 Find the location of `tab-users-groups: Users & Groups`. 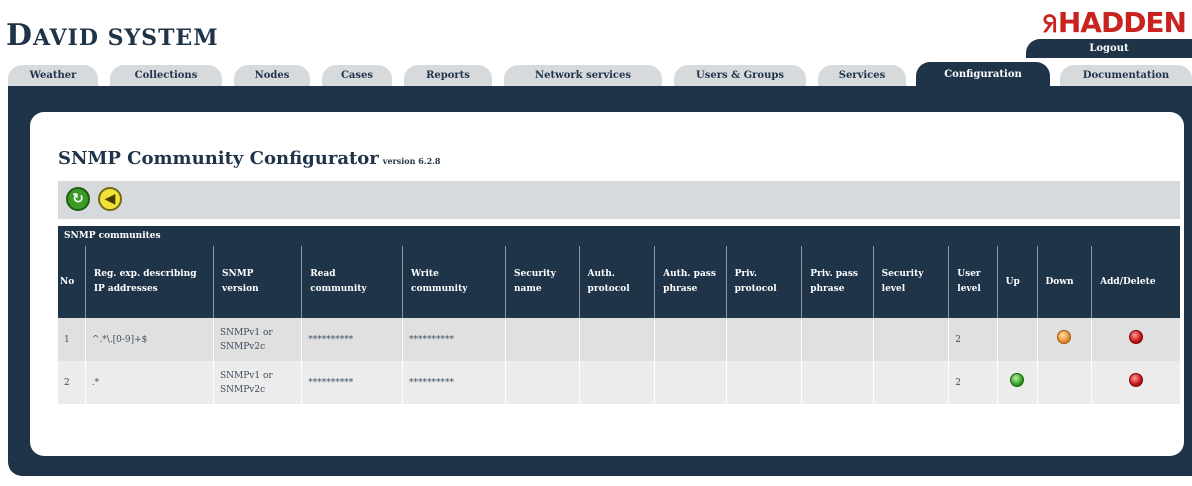

tab-users-groups: Users & Groups is located at coordinates (740, 76).